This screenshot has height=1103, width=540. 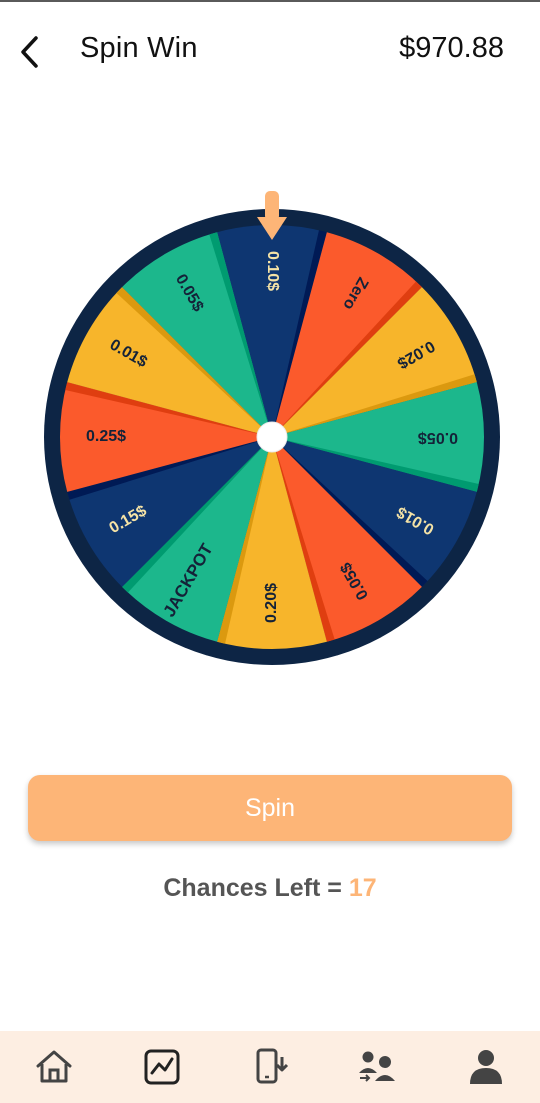 What do you see at coordinates (438, 437) in the screenshot?
I see `wheel-segment-label: 0.05$` at bounding box center [438, 437].